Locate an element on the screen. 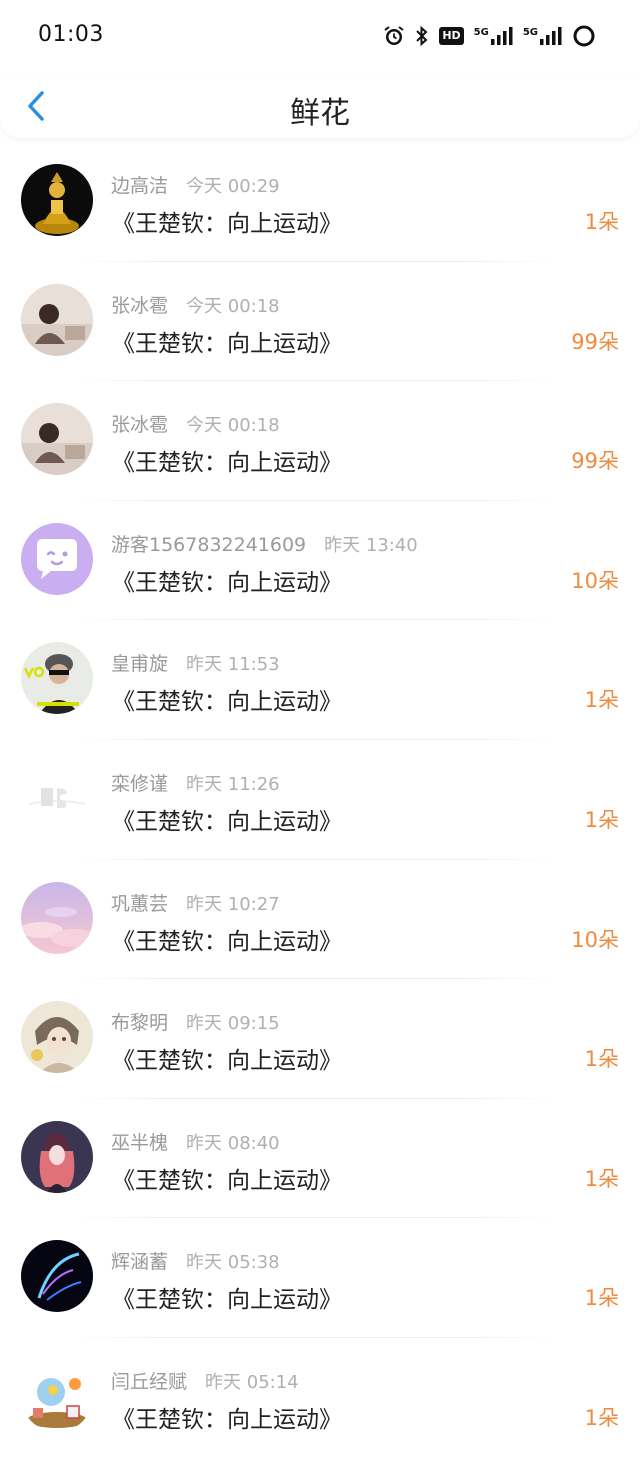 This screenshot has width=640, height=1458. sender-name-text: 布黎明 is located at coordinates (140, 1023).